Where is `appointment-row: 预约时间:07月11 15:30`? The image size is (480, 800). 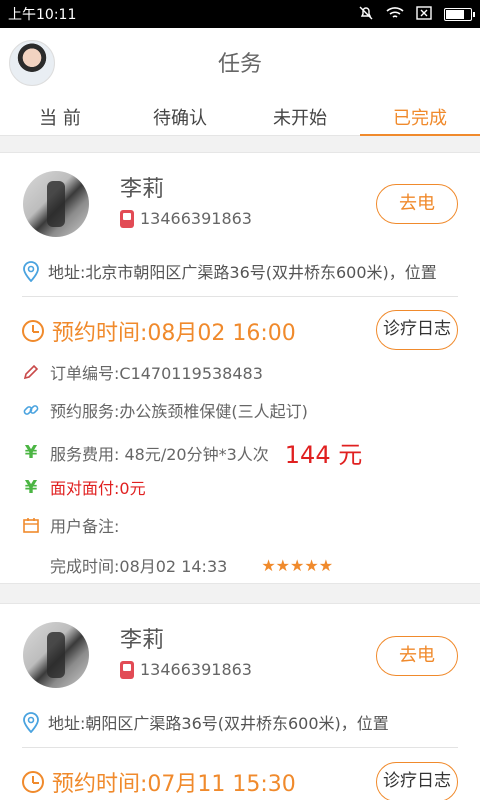 appointment-row: 预约时间:07月11 15:30 is located at coordinates (159, 782).